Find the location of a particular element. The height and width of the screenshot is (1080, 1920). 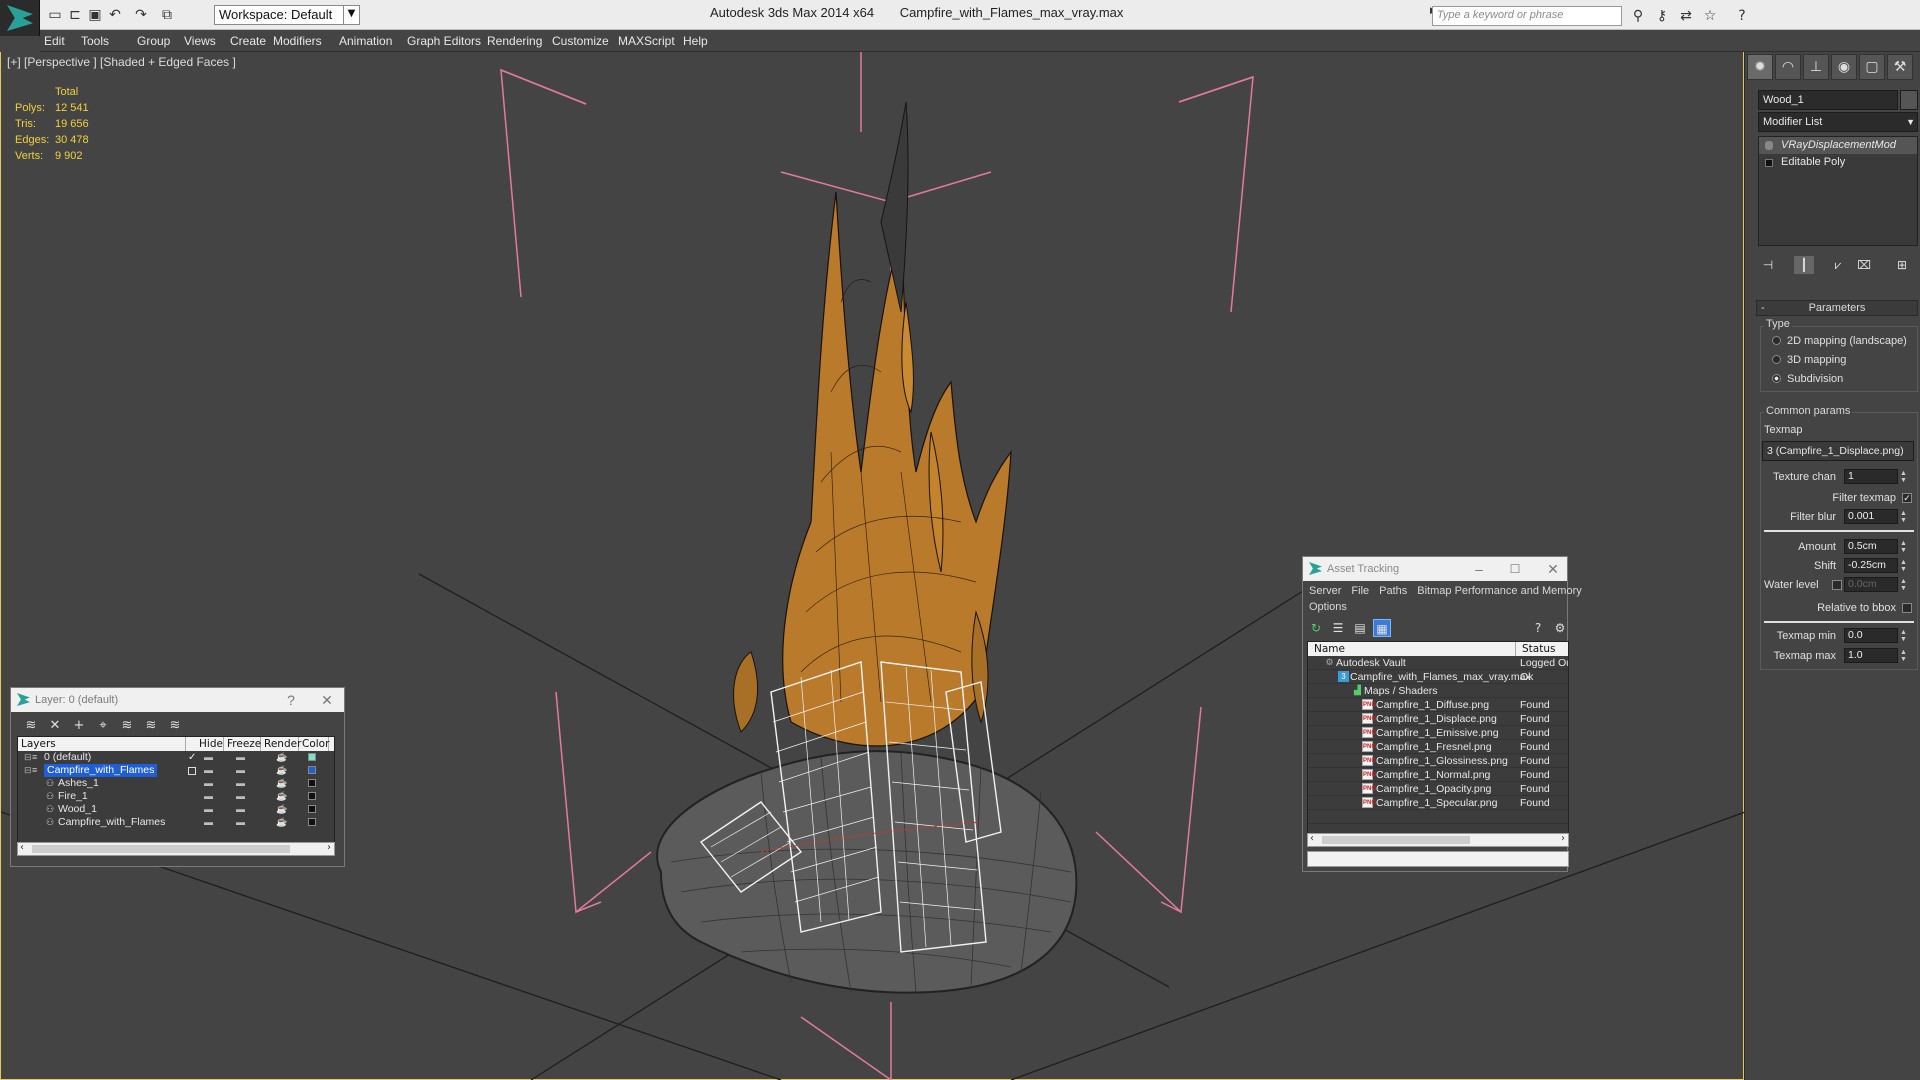

minimize-button: – is located at coordinates (1479, 569).